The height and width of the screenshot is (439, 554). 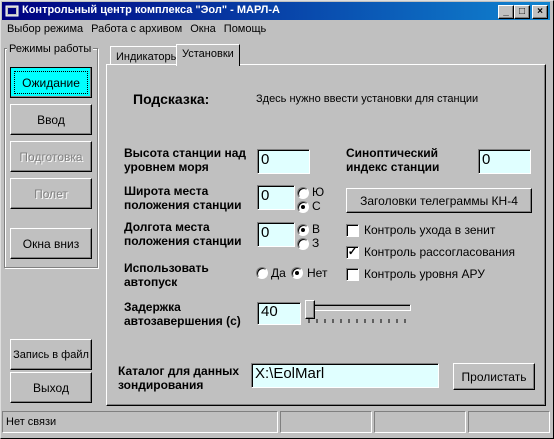 What do you see at coordinates (278, 273) in the screenshot?
I see `autopusk-yes-label: Да` at bounding box center [278, 273].